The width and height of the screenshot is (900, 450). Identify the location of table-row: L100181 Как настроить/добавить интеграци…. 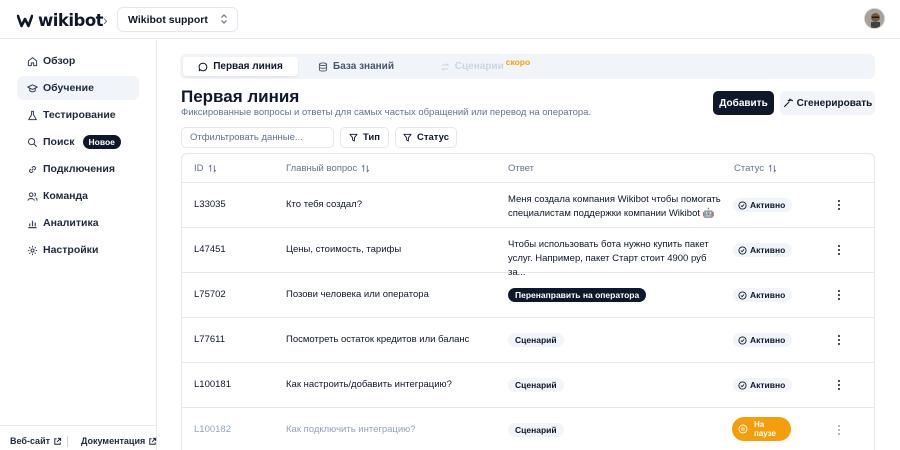
(528, 386).